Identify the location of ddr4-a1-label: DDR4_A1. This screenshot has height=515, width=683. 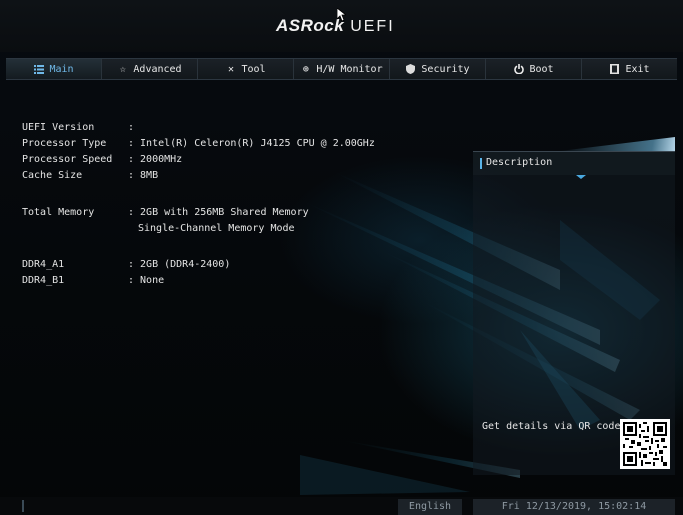
(43, 264).